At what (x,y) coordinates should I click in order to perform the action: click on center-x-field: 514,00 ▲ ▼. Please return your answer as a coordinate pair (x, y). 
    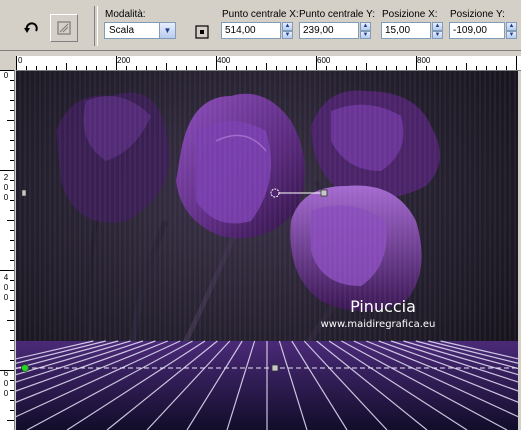
    Looking at the image, I should click on (257, 30).